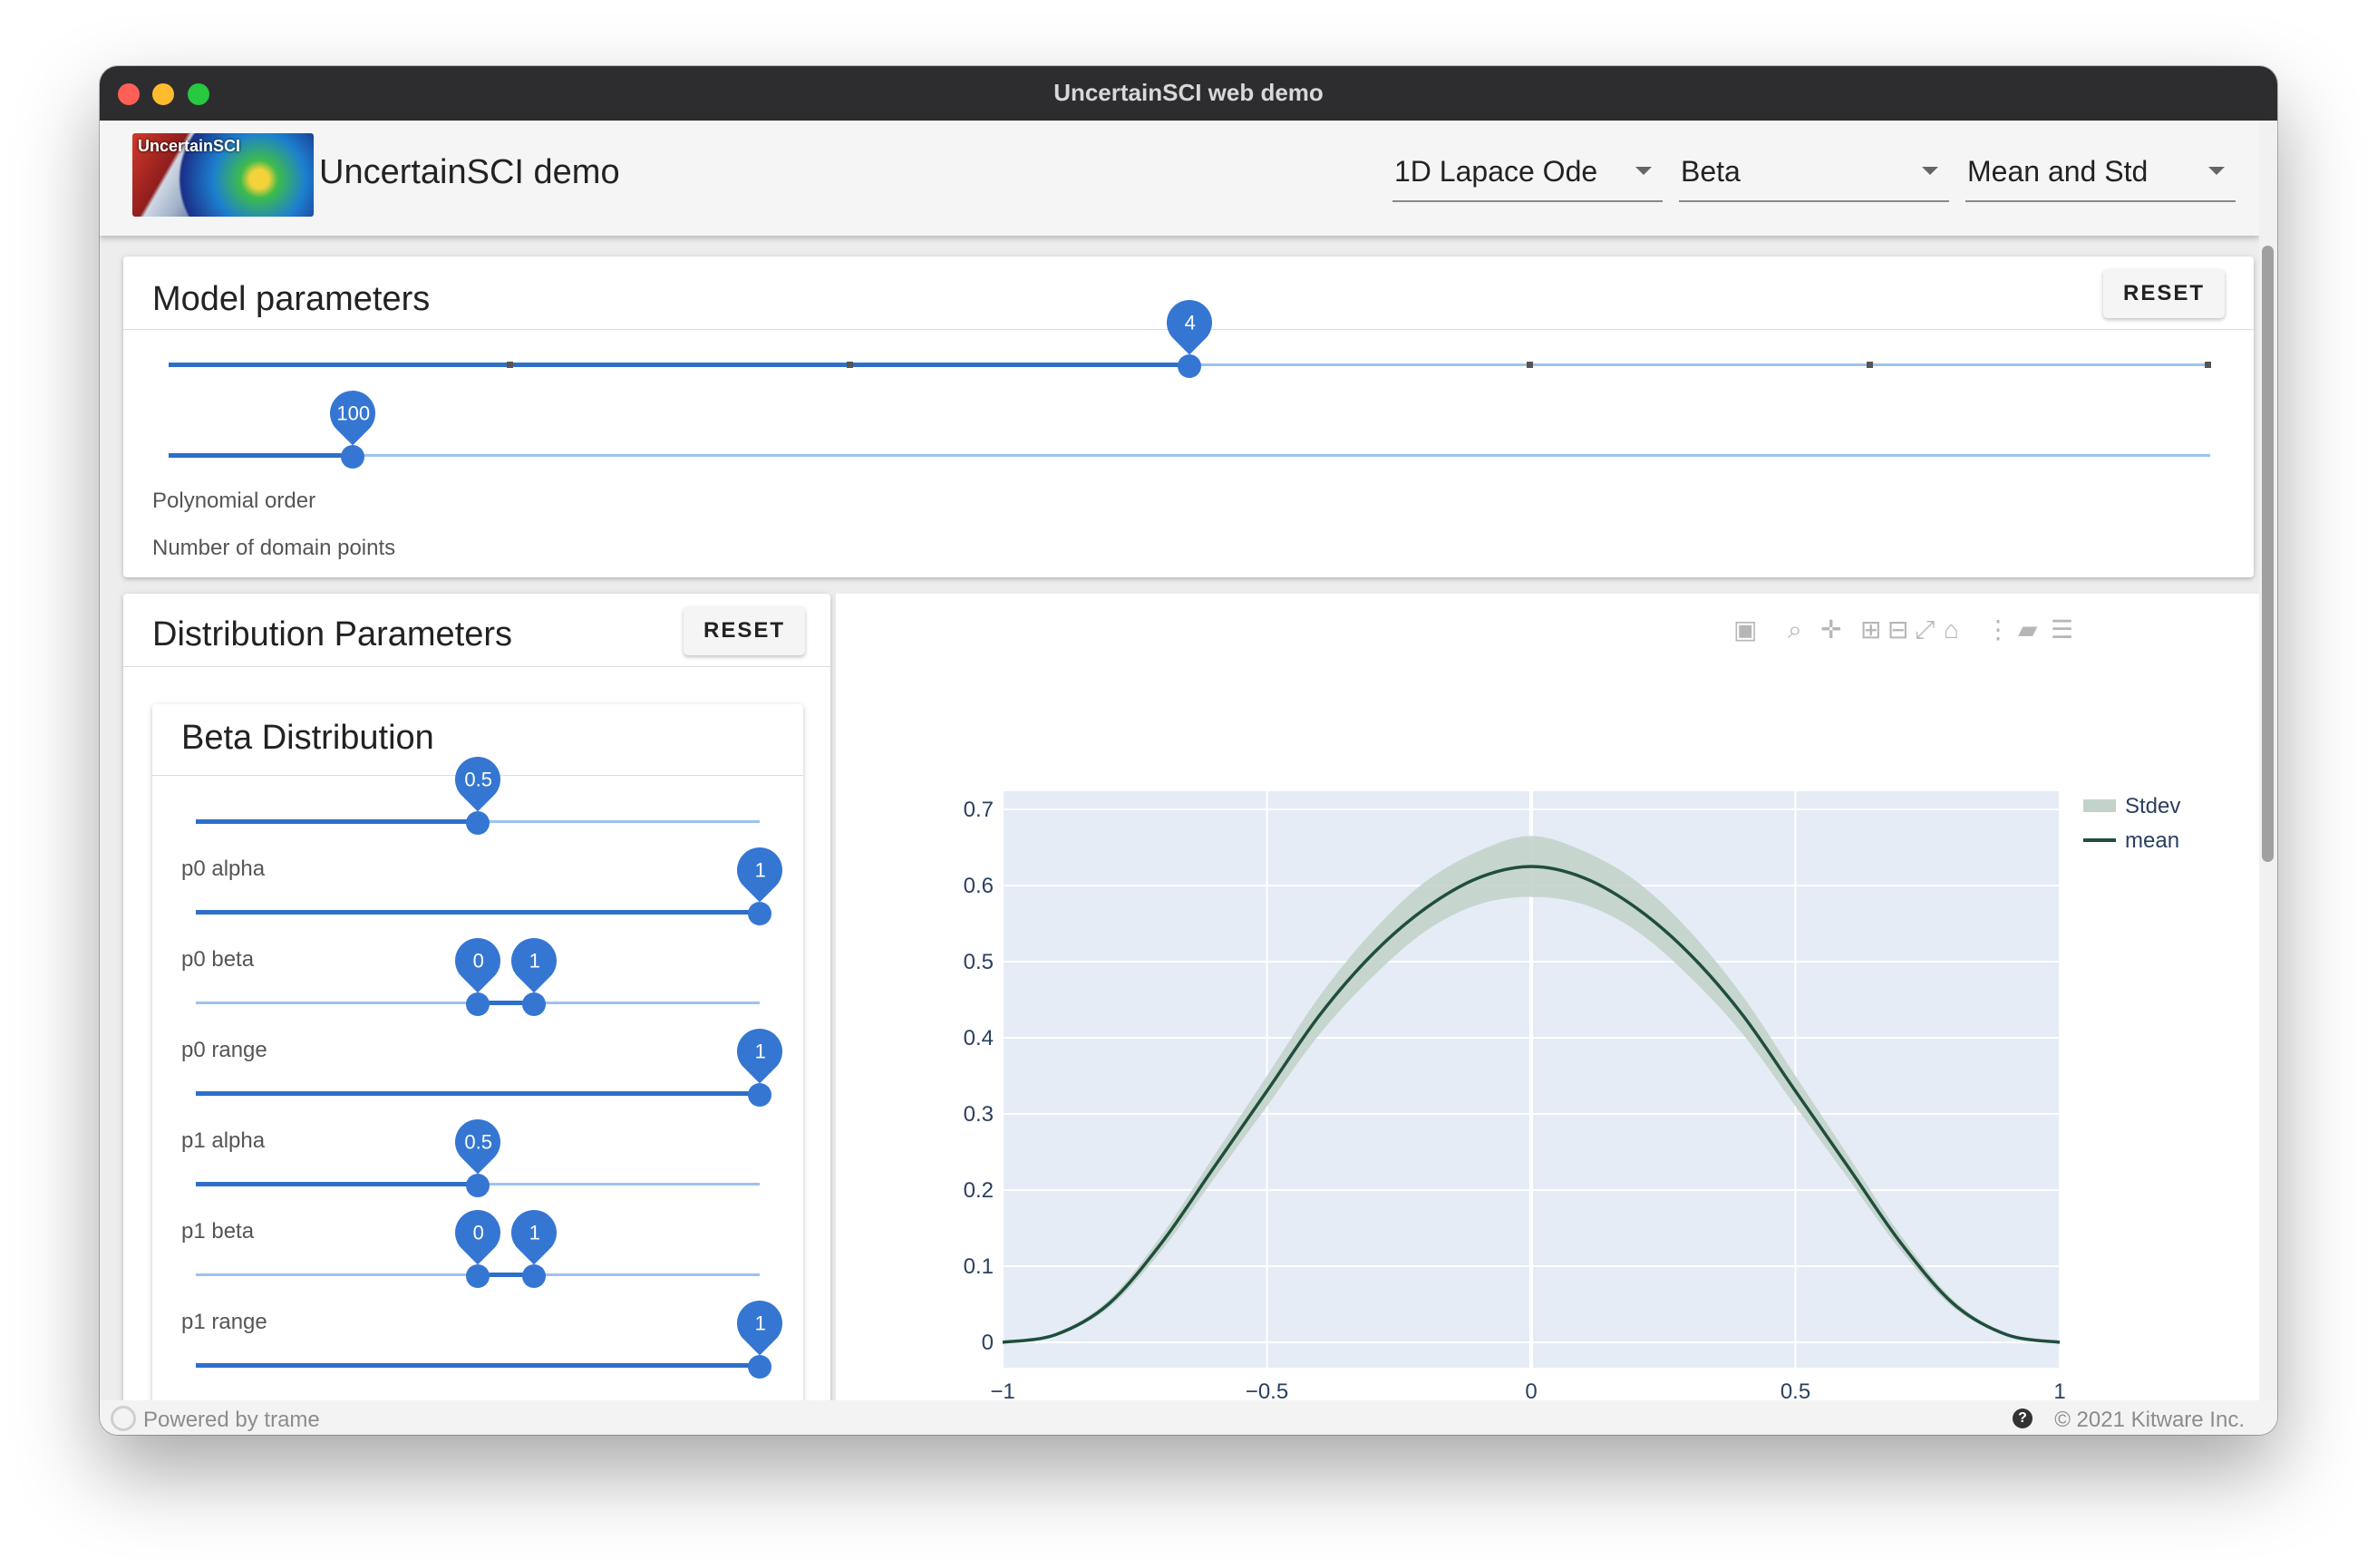 This screenshot has width=2377, height=1568. What do you see at coordinates (979, 1038) in the screenshot?
I see `y-tick-label: 0.4` at bounding box center [979, 1038].